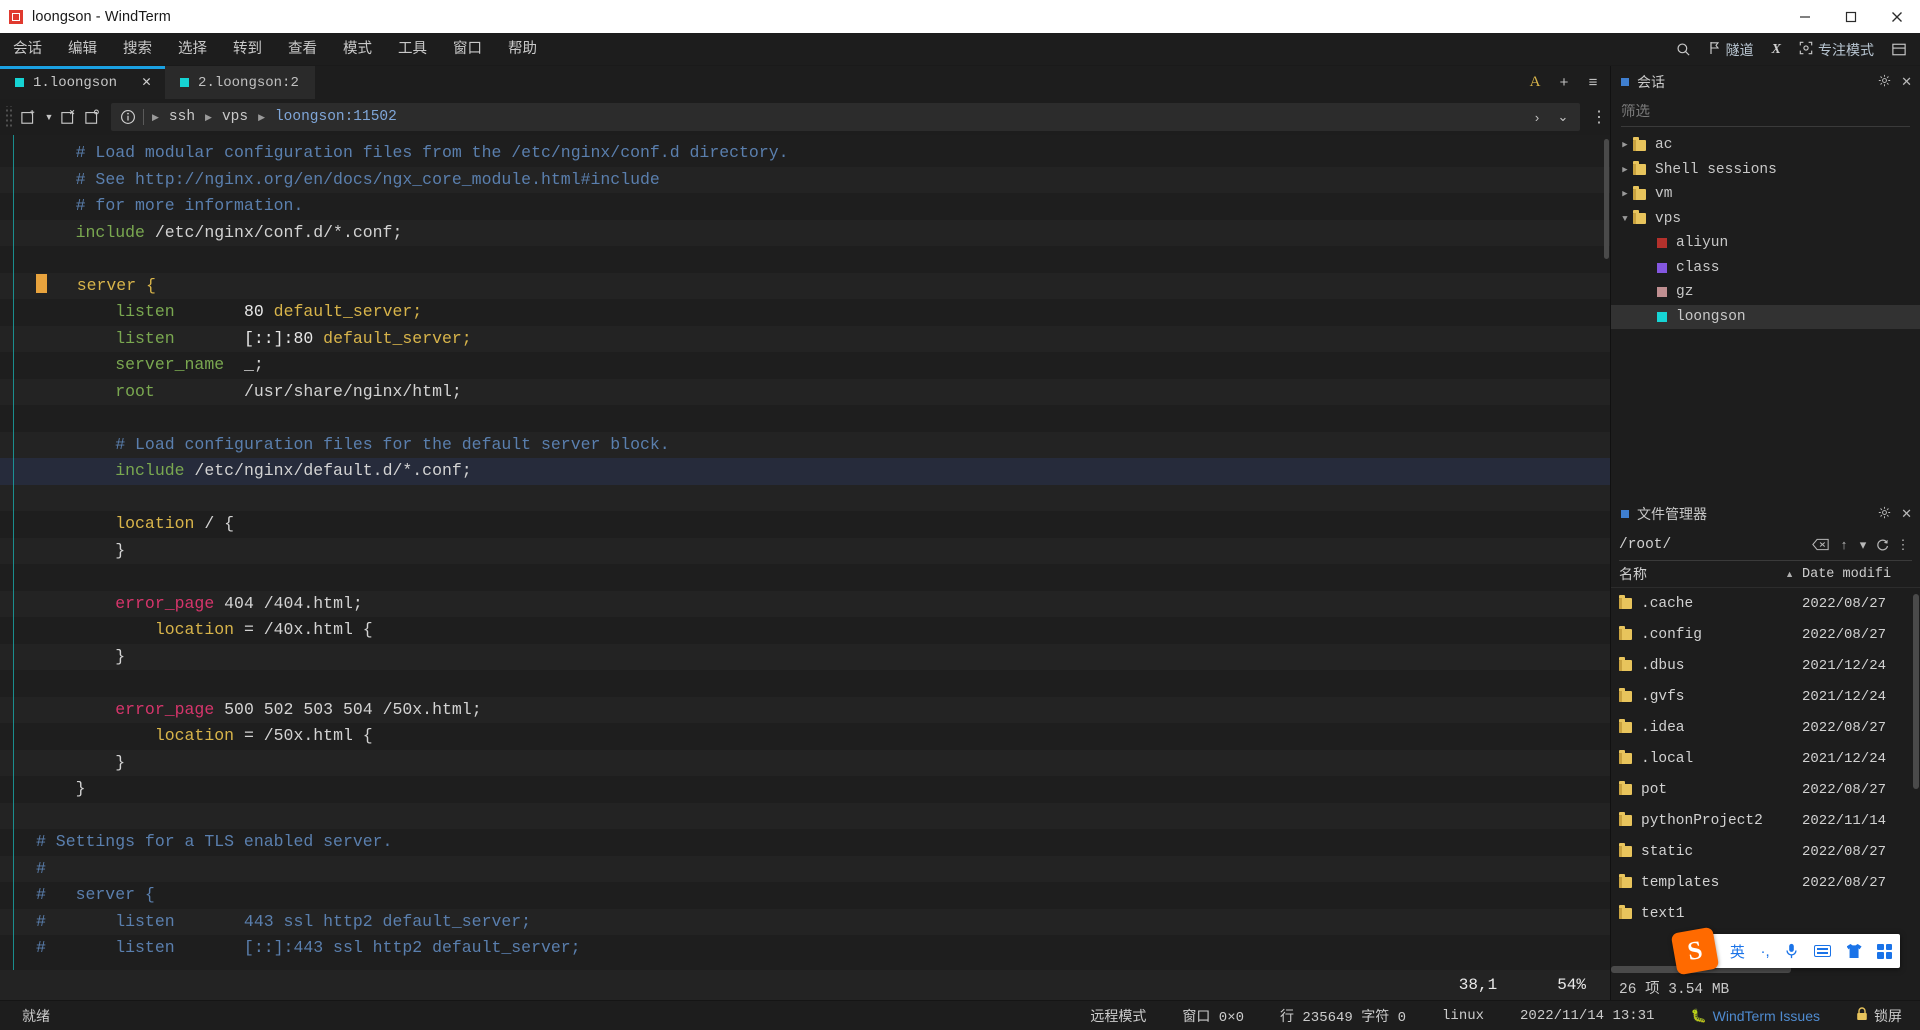 The image size is (1920, 1030). What do you see at coordinates (336, 117) in the screenshot?
I see `breadcrumb-host: loongson:11502` at bounding box center [336, 117].